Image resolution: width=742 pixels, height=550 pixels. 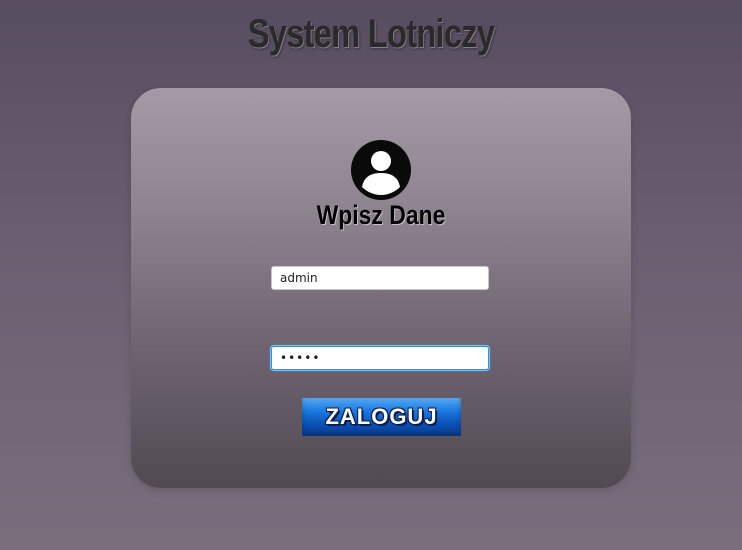 I want to click on login-heading: Wpisz Dane, so click(x=381, y=215).